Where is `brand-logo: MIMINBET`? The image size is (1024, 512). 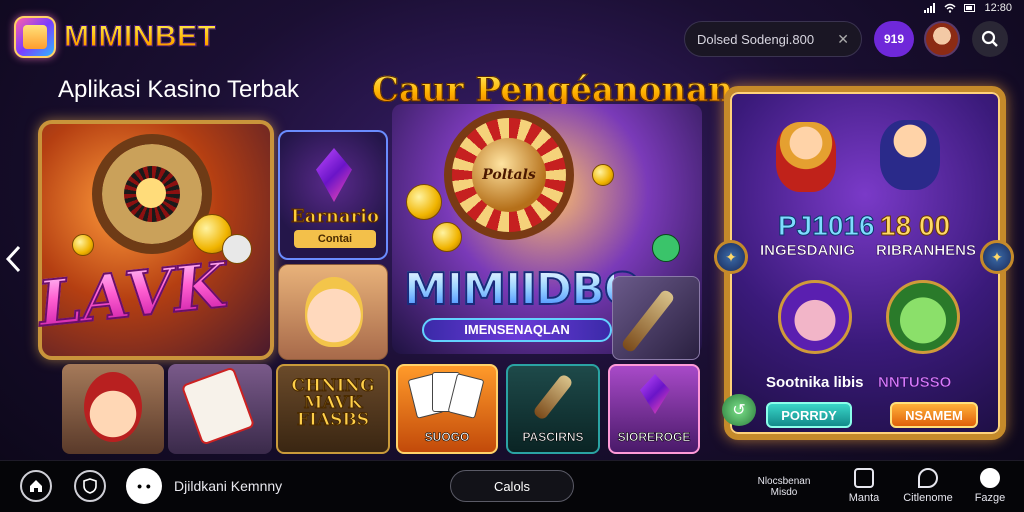
brand-logo: MIMINBET is located at coordinates (115, 37).